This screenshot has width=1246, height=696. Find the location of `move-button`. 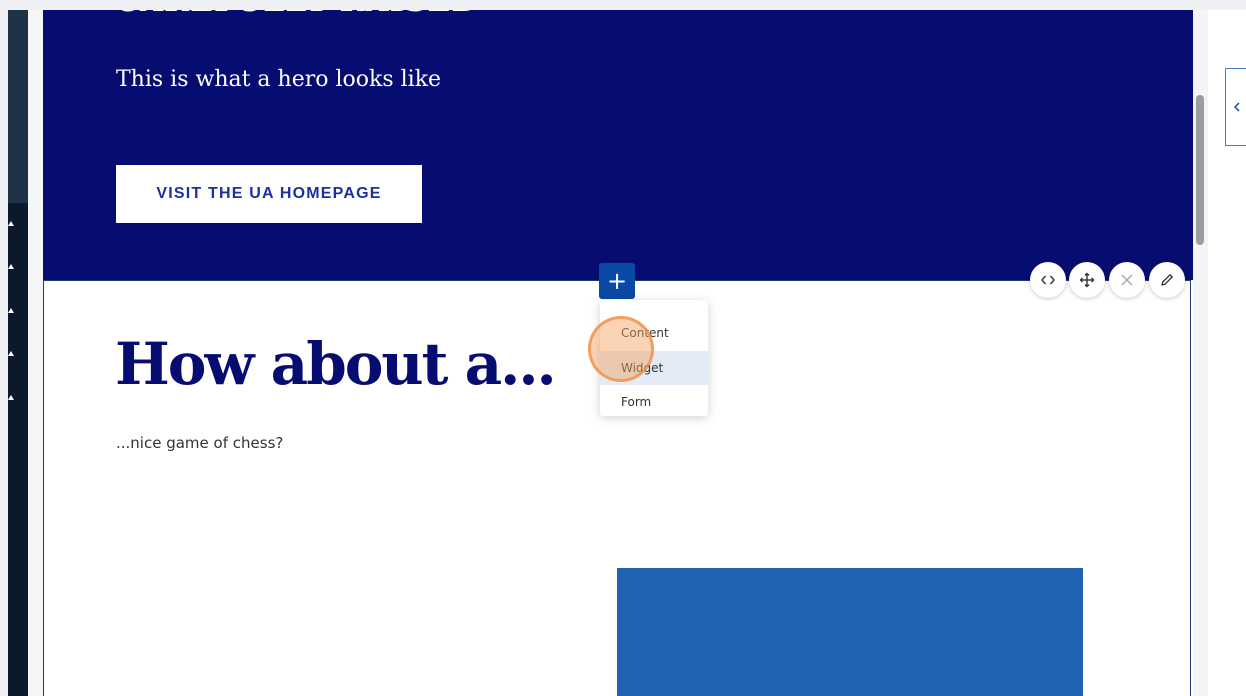

move-button is located at coordinates (1087, 280).